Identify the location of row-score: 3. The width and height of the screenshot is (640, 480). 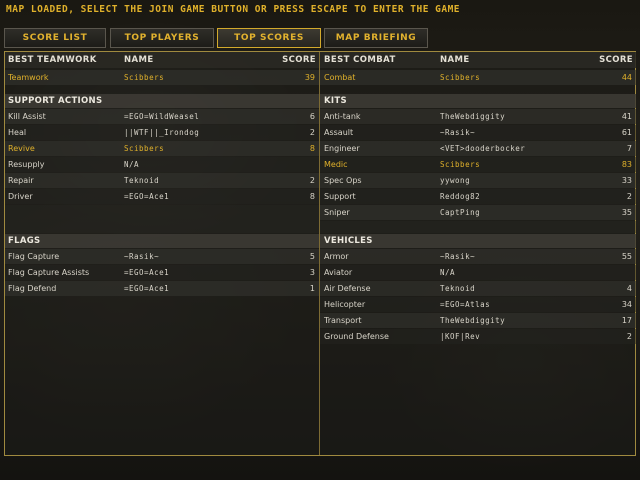
(312, 272).